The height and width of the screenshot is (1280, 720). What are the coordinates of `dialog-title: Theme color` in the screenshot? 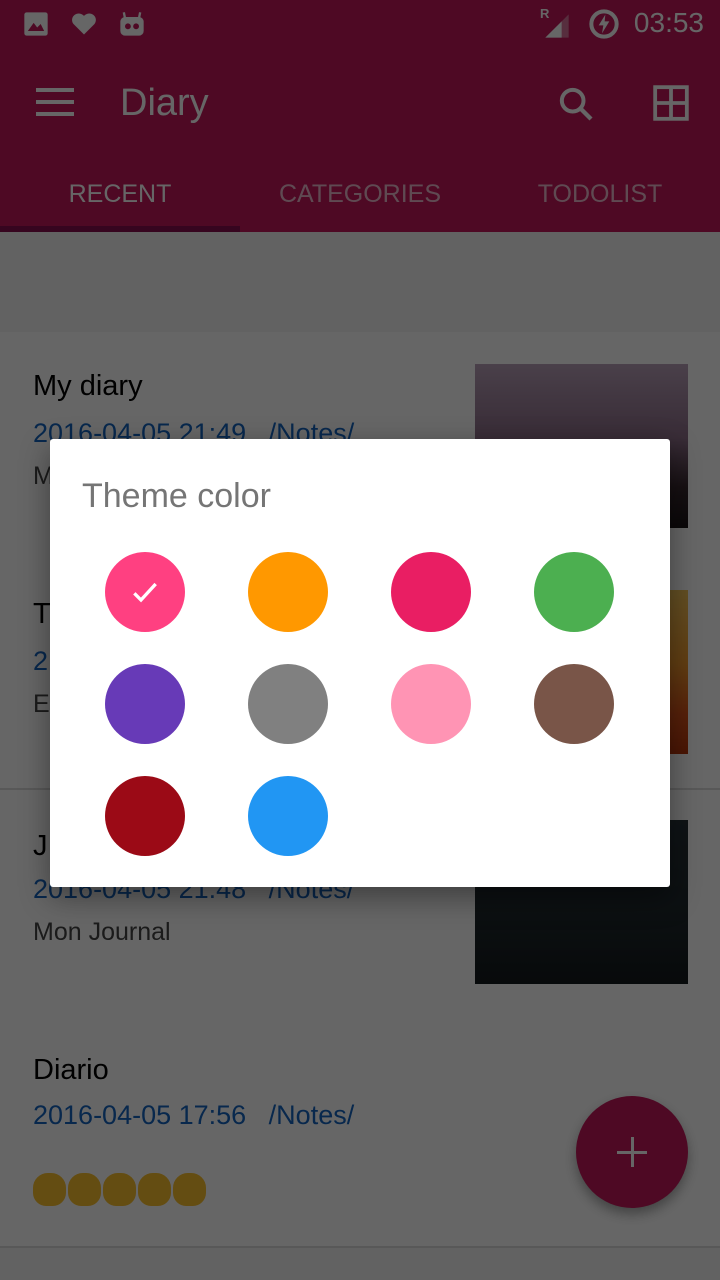 It's located at (176, 496).